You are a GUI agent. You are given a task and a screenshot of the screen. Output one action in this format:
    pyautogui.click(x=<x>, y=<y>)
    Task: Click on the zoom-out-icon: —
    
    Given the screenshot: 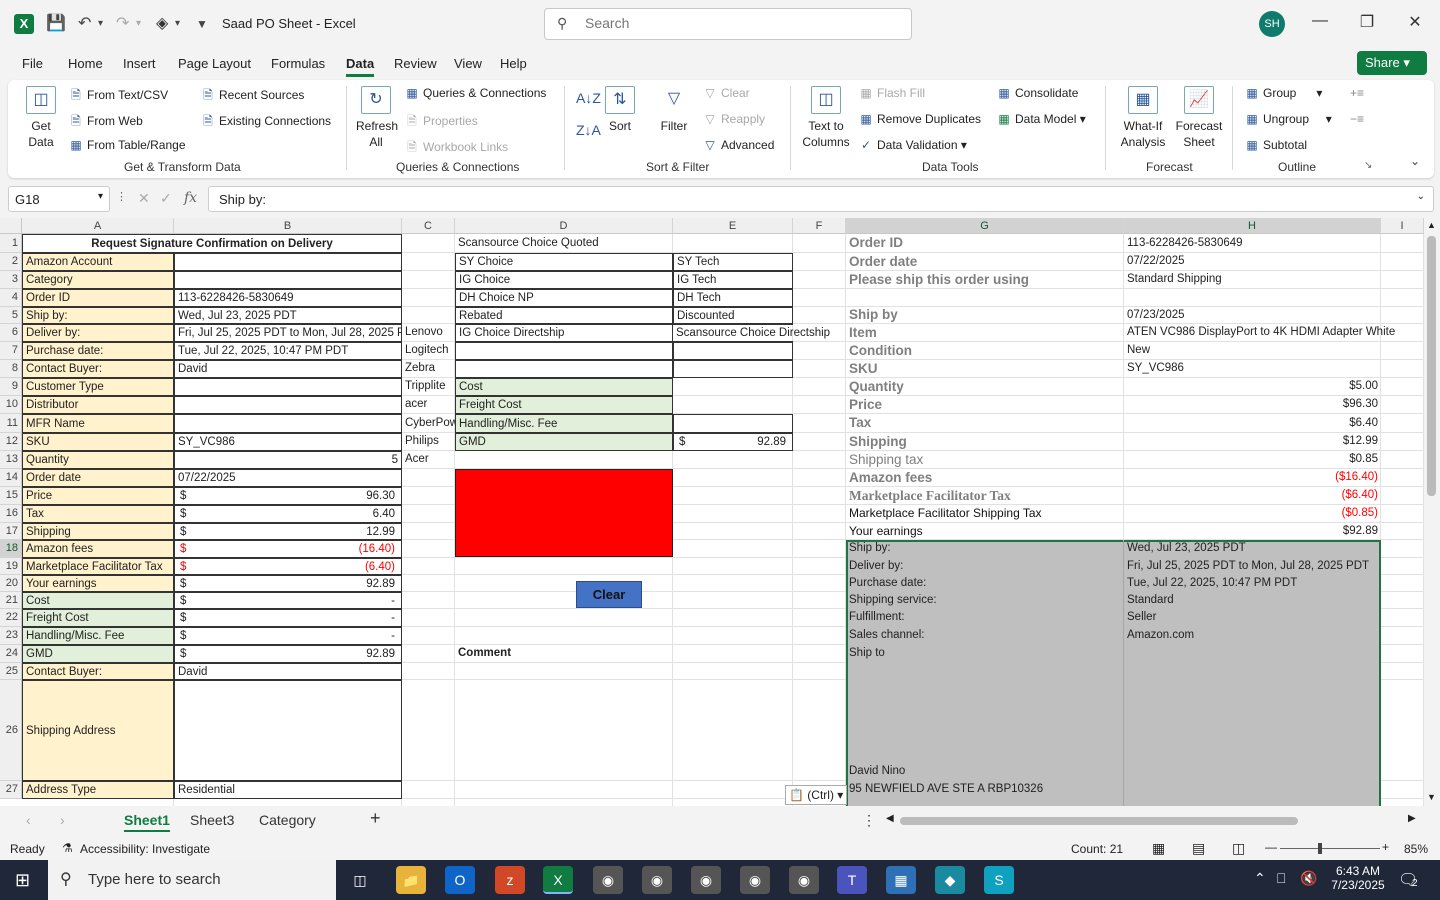 What is the action you would take?
    pyautogui.click(x=1271, y=847)
    